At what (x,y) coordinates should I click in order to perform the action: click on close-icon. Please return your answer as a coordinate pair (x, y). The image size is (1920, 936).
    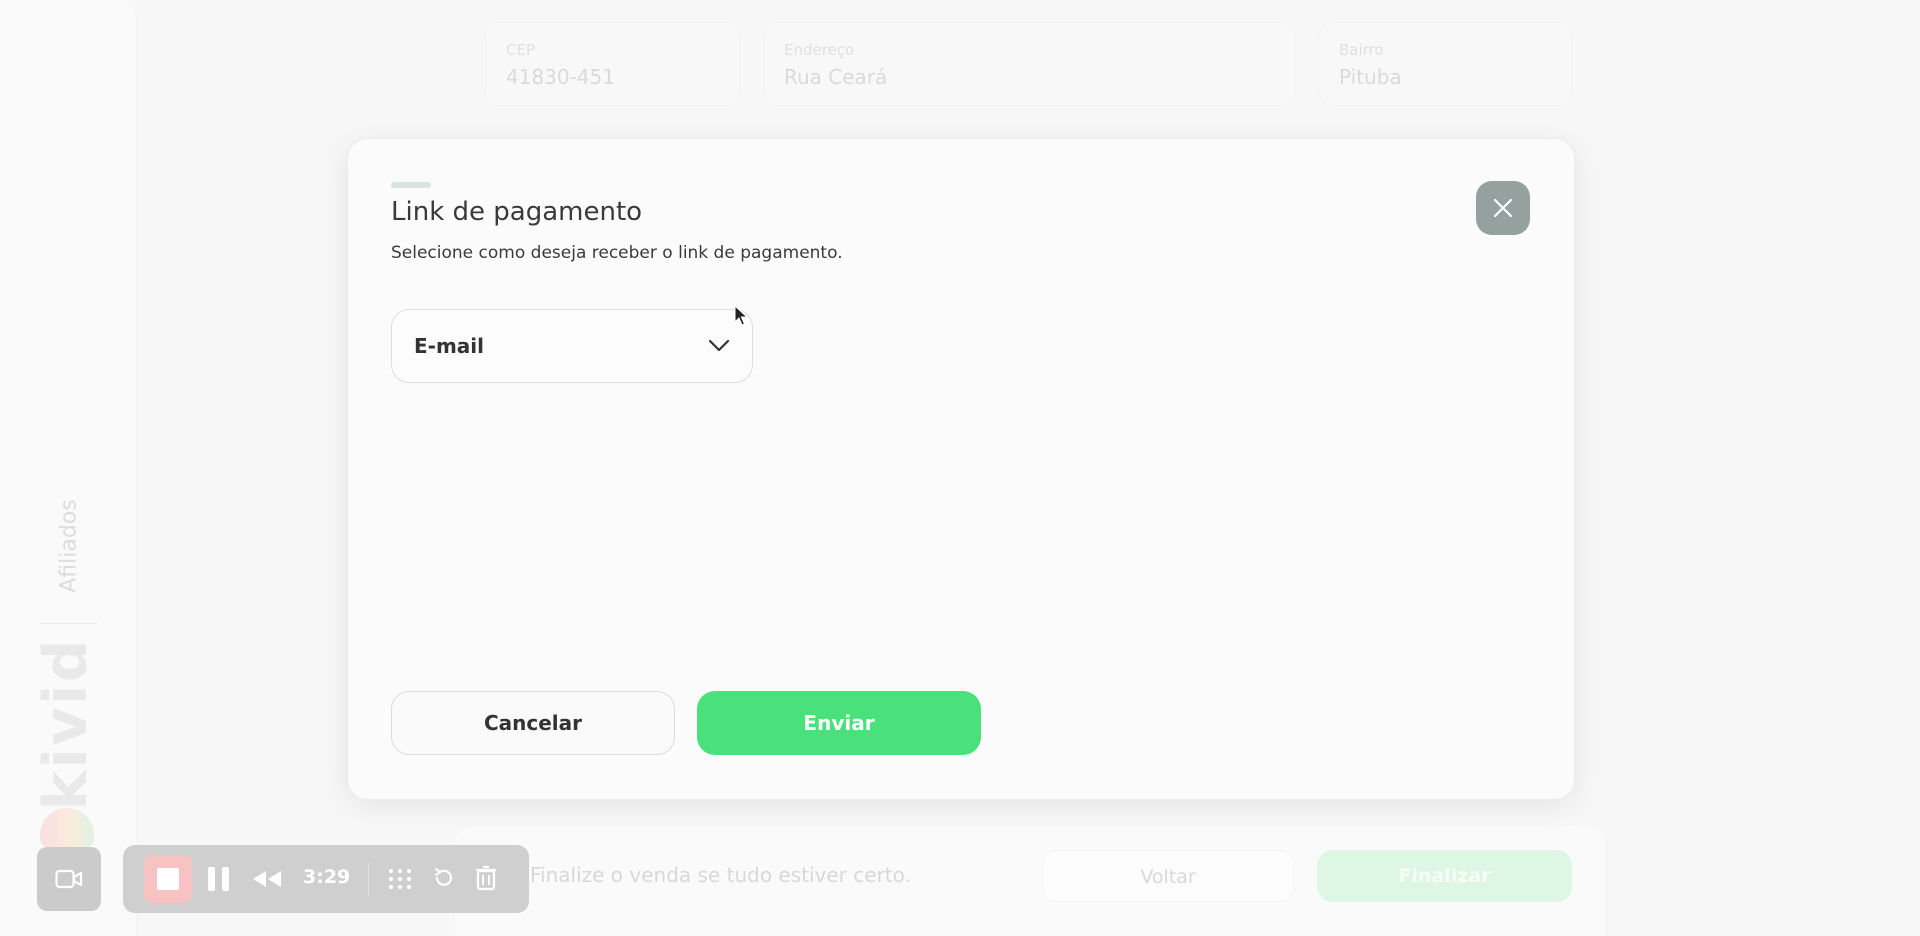
    Looking at the image, I should click on (1503, 208).